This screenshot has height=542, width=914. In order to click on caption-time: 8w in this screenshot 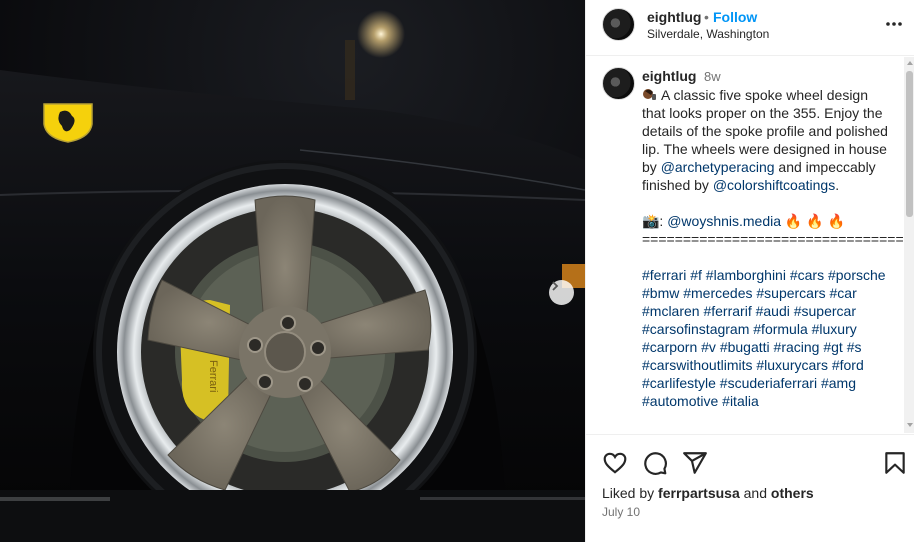, I will do `click(712, 76)`.